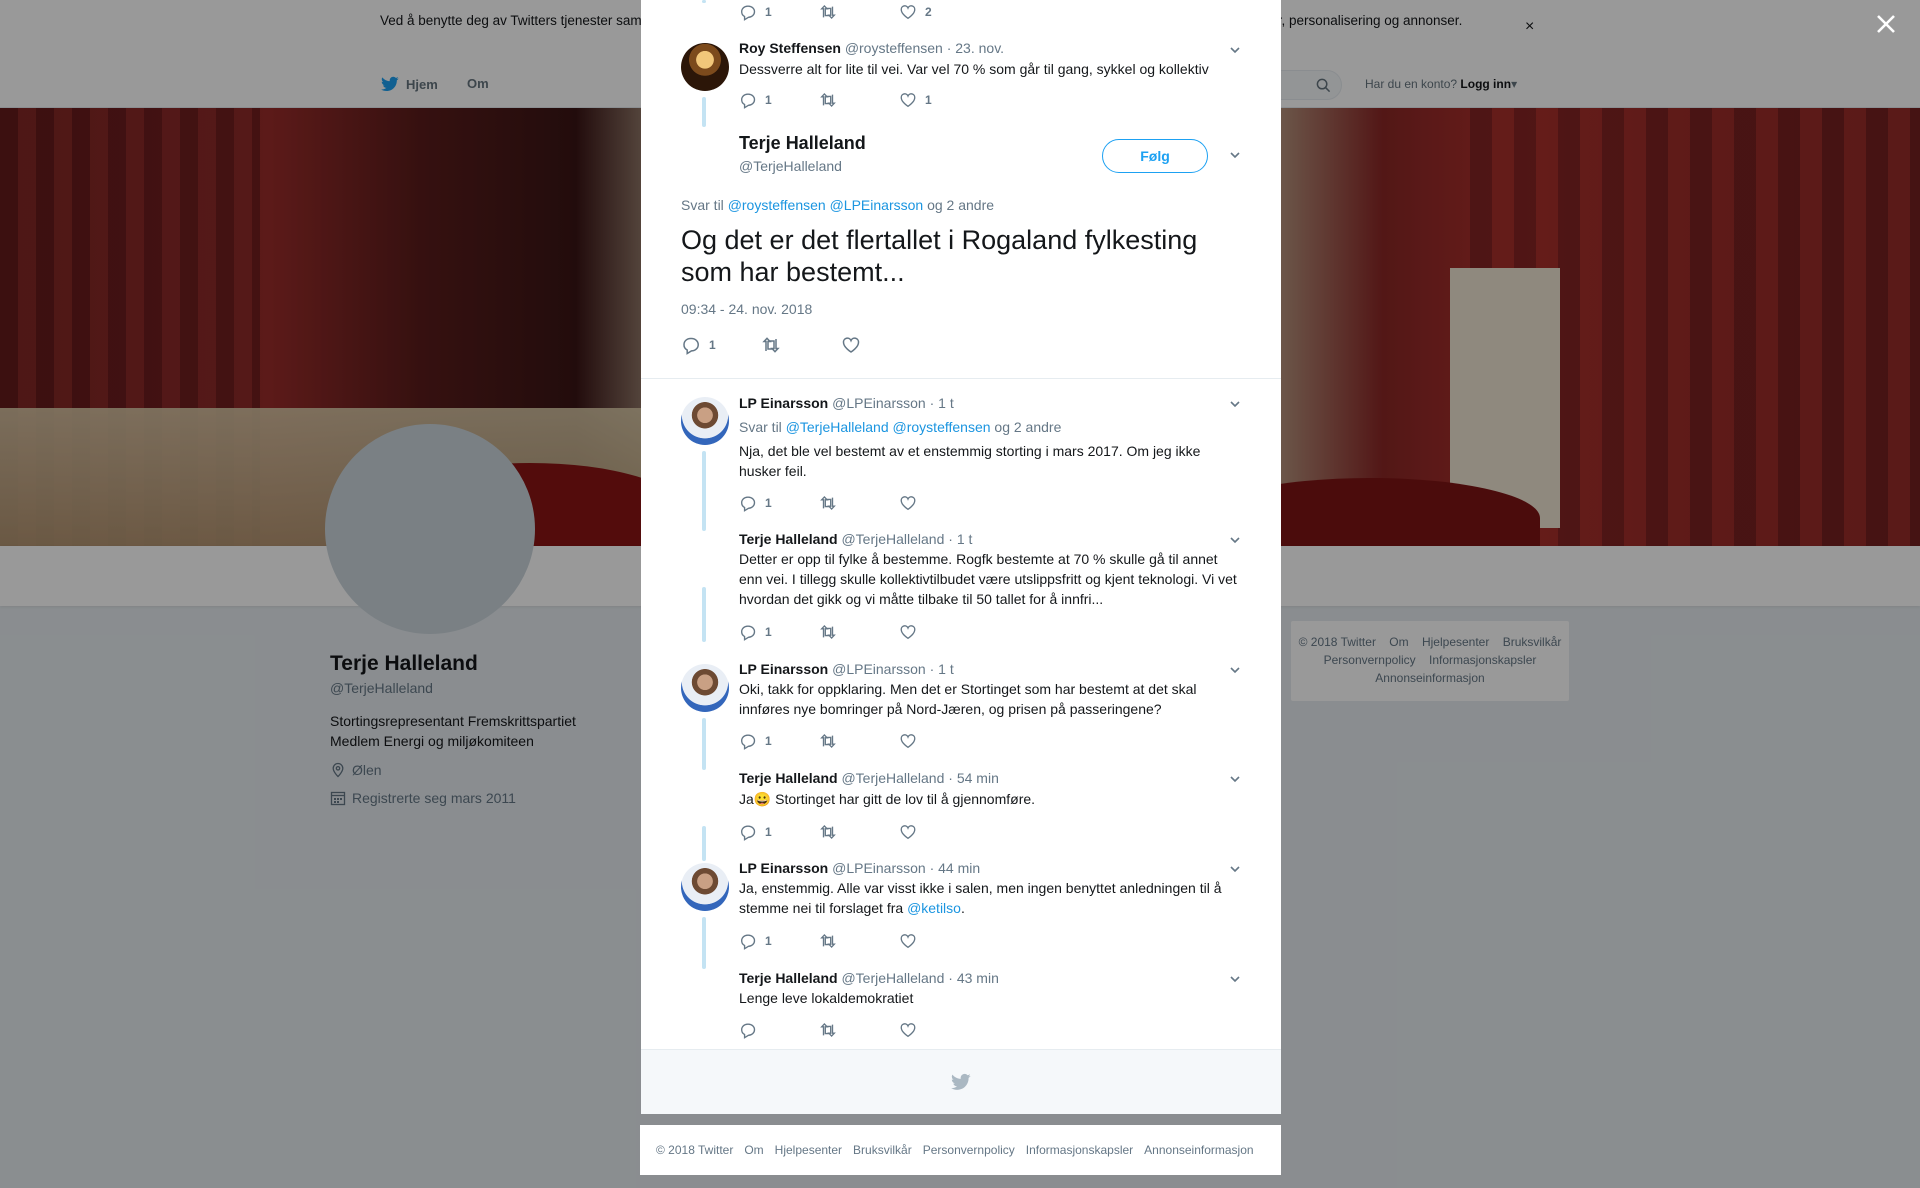 The width and height of the screenshot is (1920, 1188). I want to click on like-button: 2, so click(915, 12).